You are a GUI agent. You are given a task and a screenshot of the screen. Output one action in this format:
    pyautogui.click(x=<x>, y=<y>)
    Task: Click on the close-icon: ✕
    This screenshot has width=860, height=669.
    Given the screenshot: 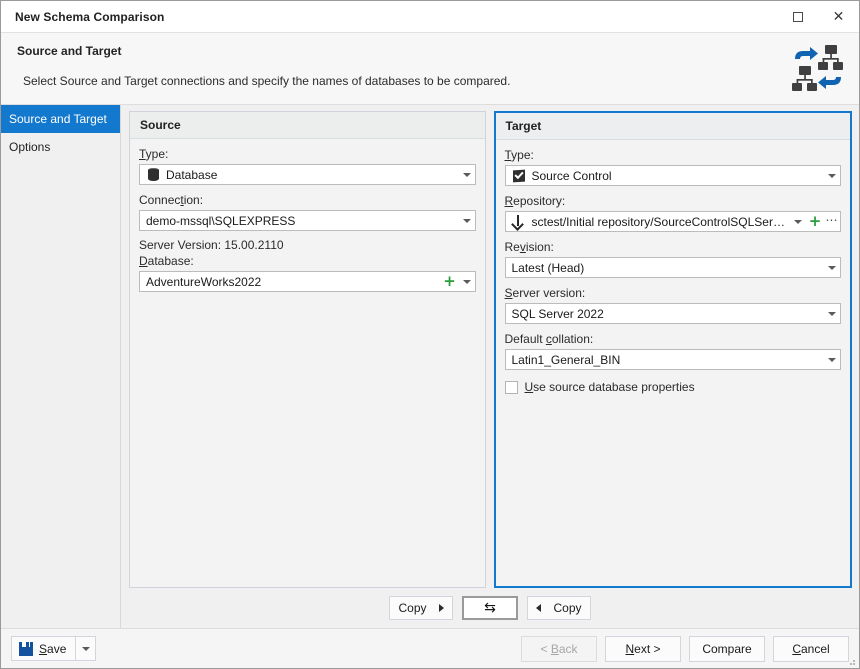 What is the action you would take?
    pyautogui.click(x=838, y=16)
    